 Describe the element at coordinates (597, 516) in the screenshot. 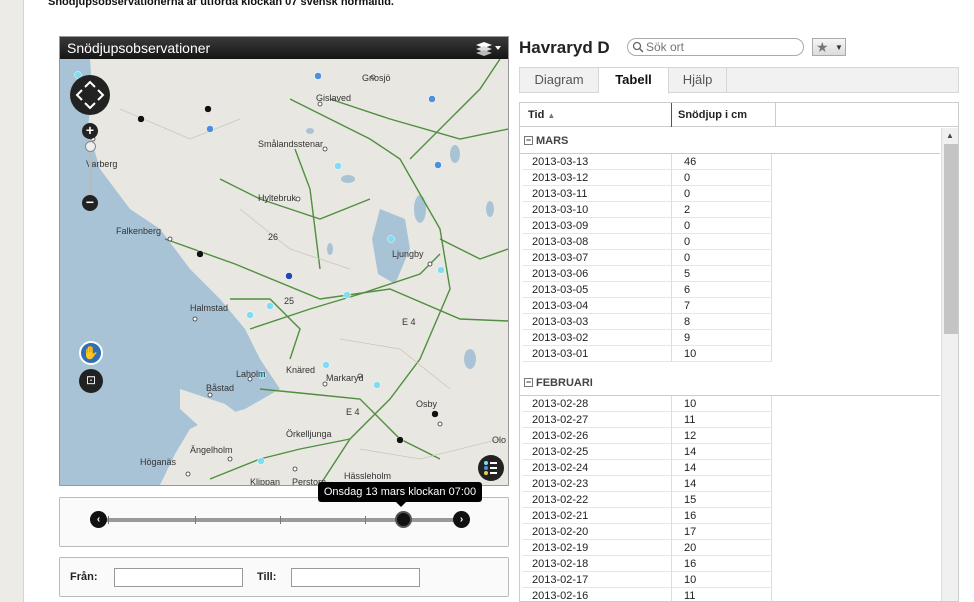

I see `cell-date: 2013-02-21` at that location.